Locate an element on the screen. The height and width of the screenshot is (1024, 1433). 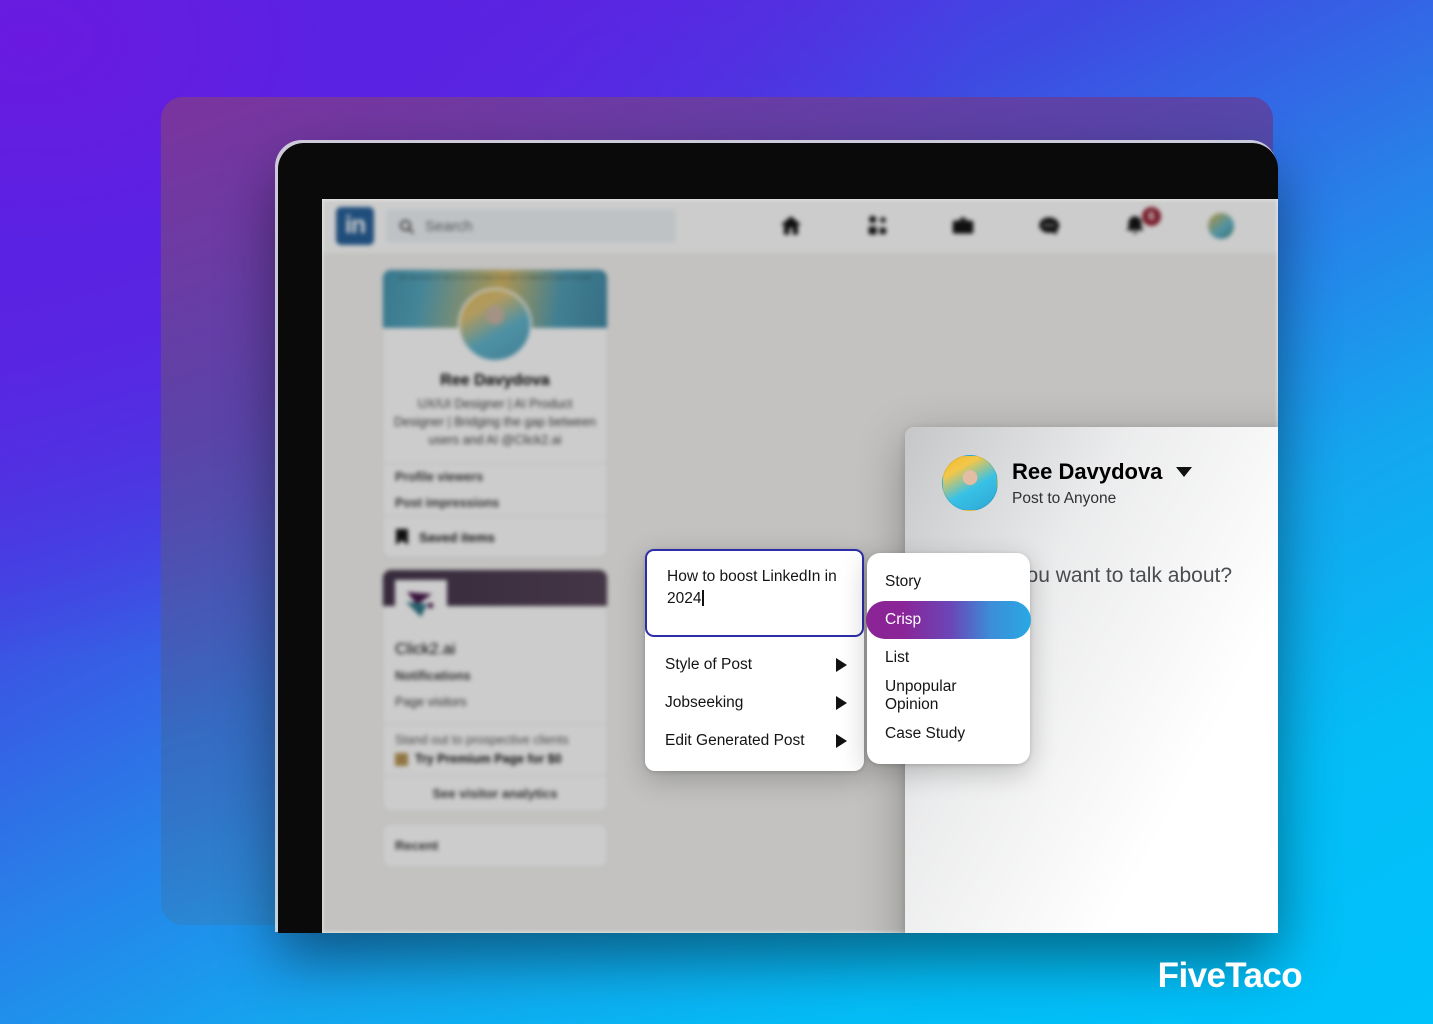
promo-text: Stand out to prospective clients is located at coordinates (482, 740).